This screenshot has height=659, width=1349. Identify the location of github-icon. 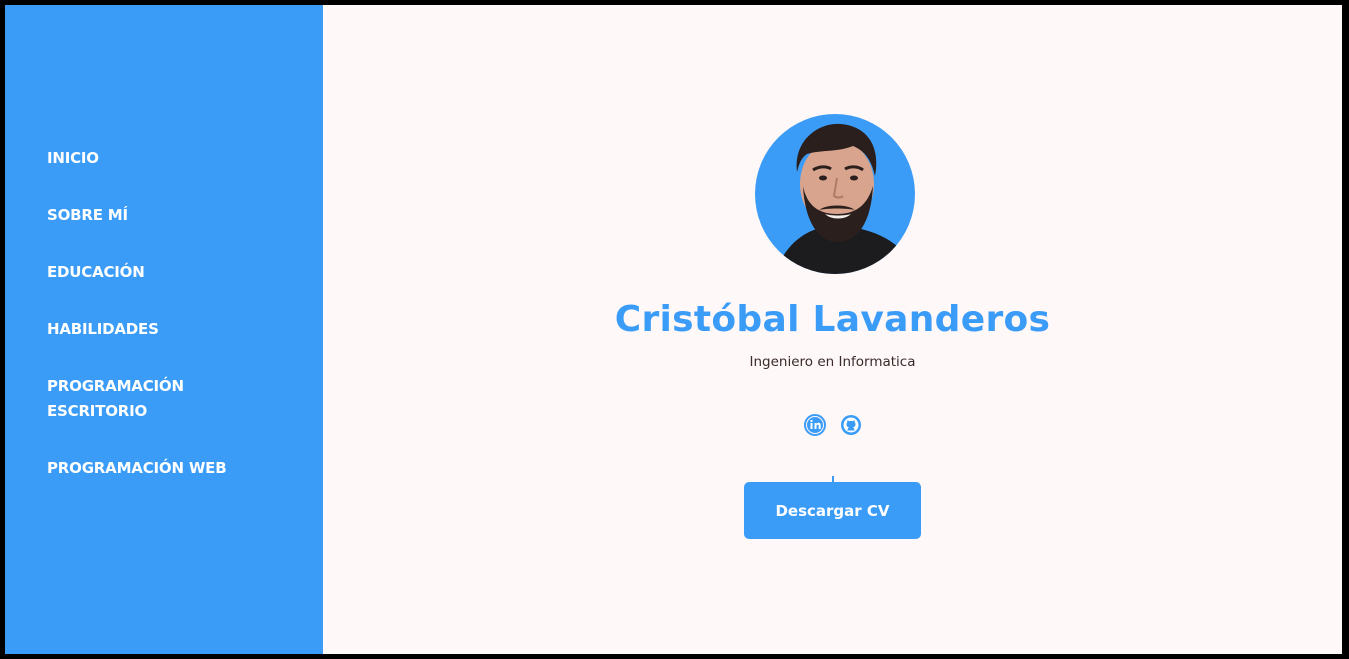
(851, 425).